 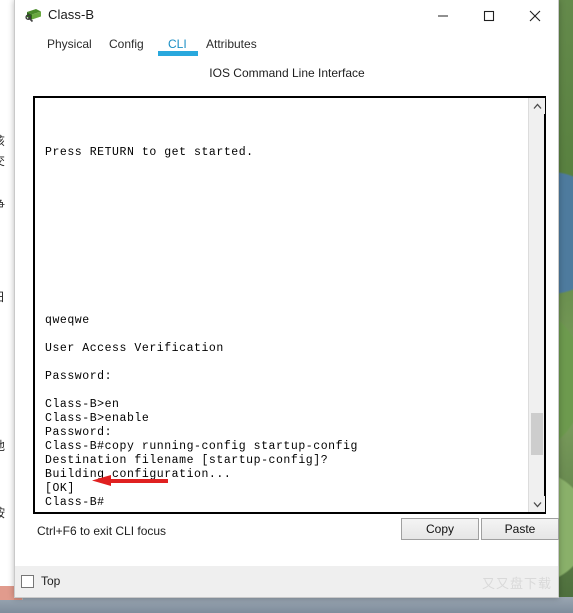 What do you see at coordinates (60, 488) in the screenshot?
I see `terminal-line: [OK]` at bounding box center [60, 488].